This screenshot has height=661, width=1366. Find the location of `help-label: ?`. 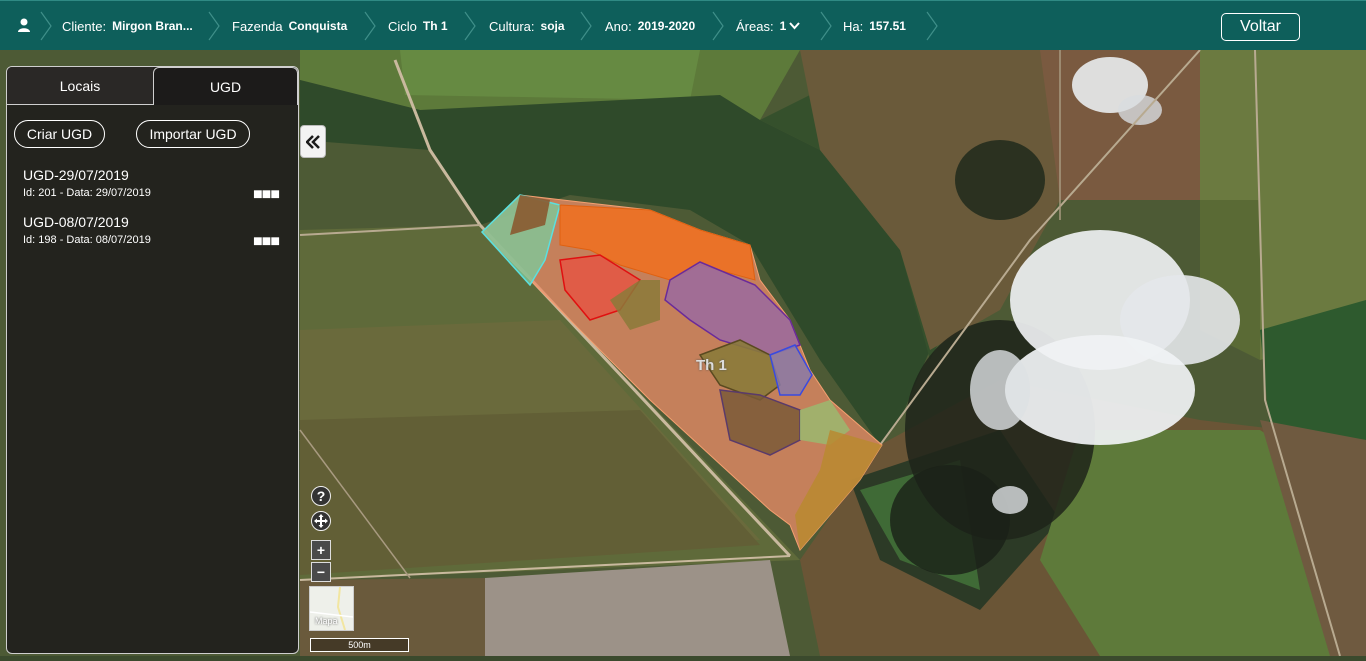

help-label: ? is located at coordinates (321, 496).